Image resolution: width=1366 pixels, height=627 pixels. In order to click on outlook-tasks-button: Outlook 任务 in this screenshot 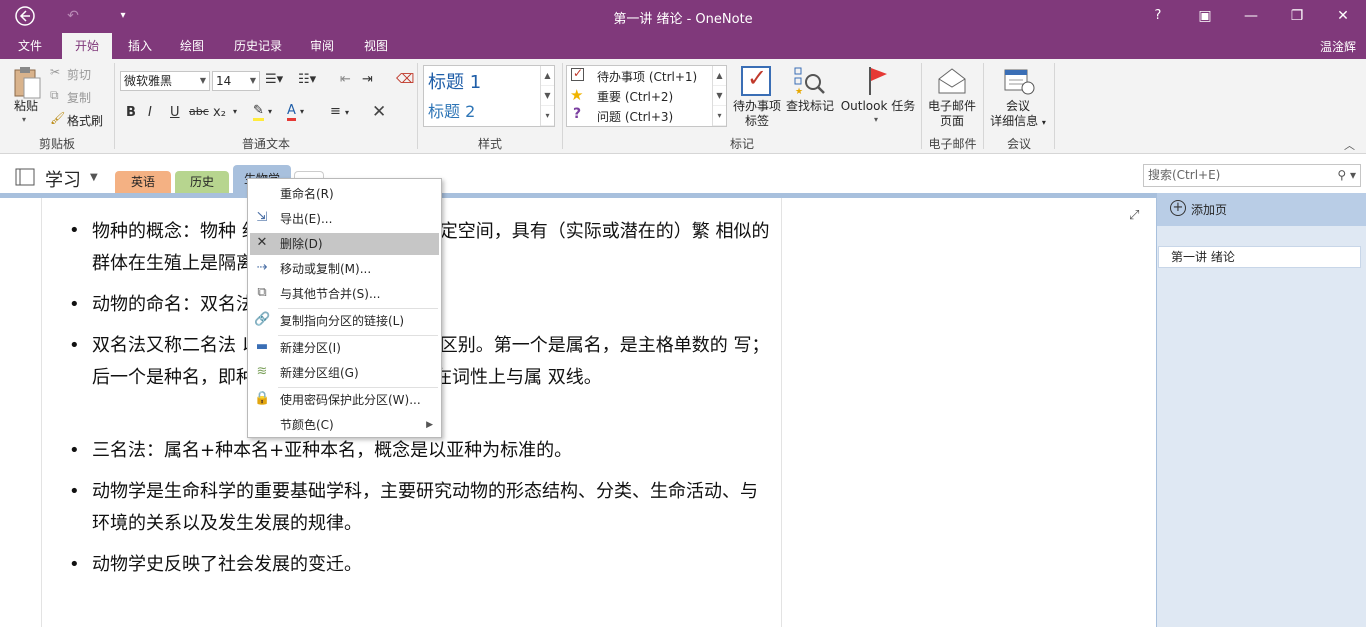, I will do `click(878, 106)`.